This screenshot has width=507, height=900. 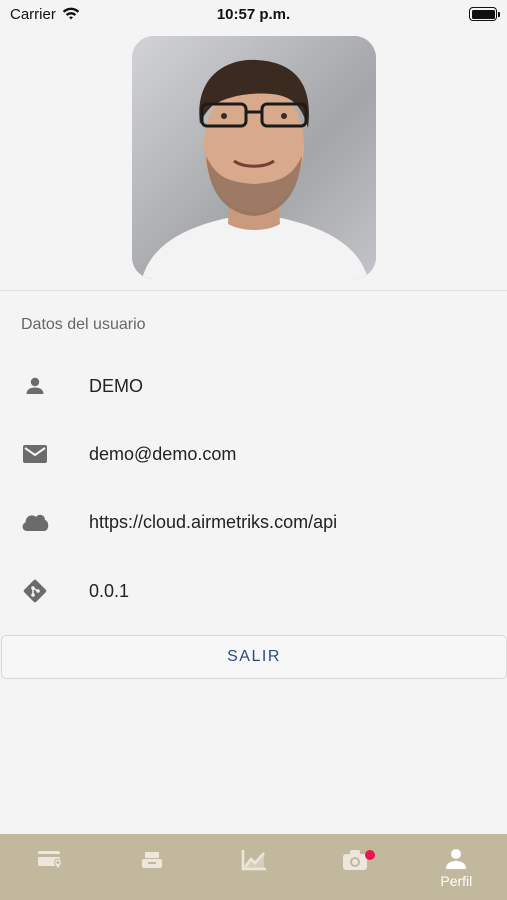 I want to click on tab-inventory, so click(x=151, y=867).